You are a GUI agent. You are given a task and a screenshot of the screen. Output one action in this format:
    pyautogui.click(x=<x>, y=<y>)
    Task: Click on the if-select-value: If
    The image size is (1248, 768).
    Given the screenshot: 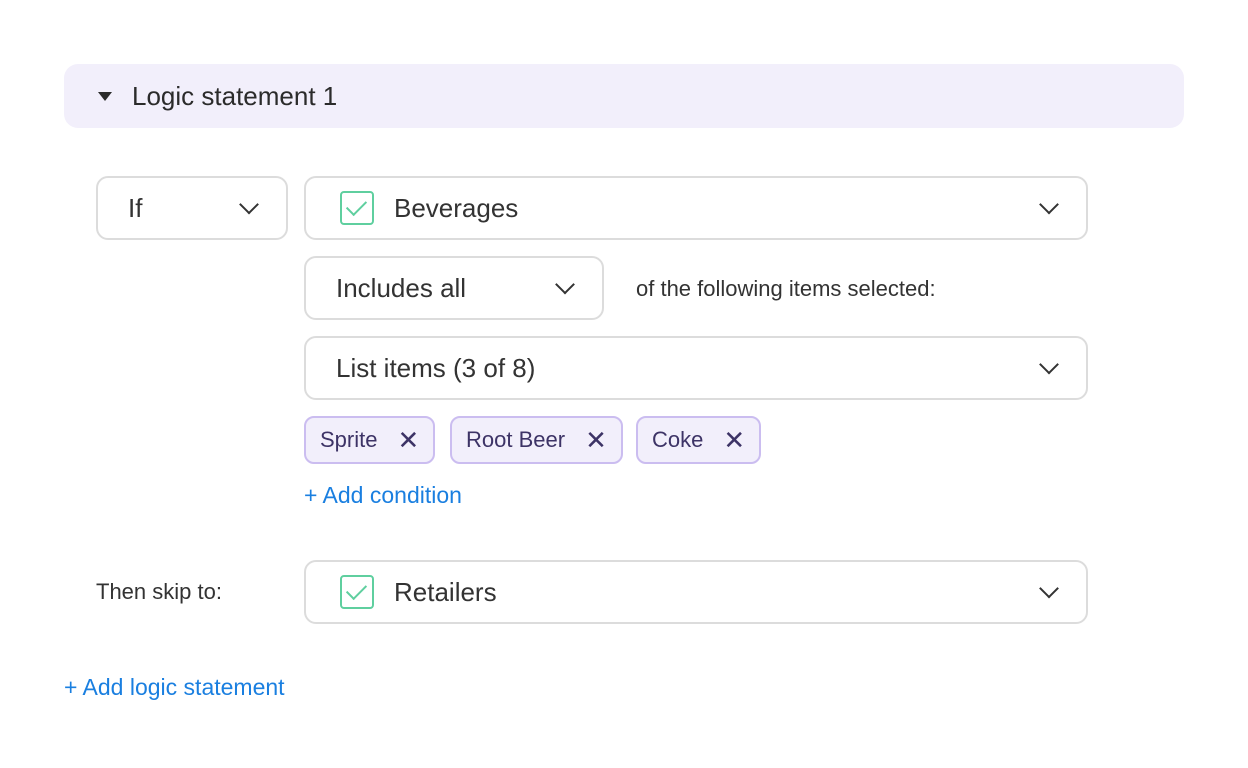 What is the action you would take?
    pyautogui.click(x=135, y=207)
    